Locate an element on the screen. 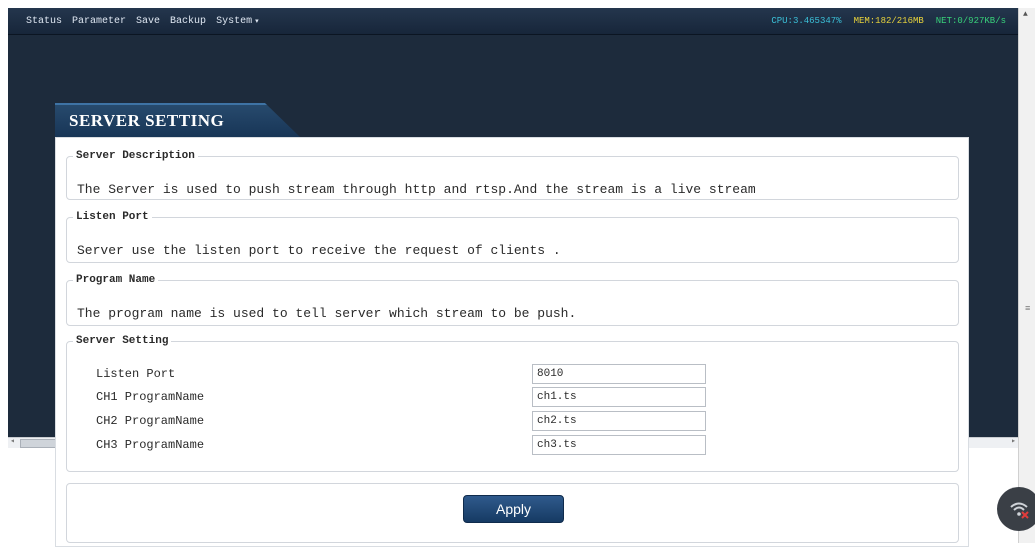 Image resolution: width=1035 pixels, height=547 pixels. ch3-programname-label: CH3 ProgramName is located at coordinates (150, 445).